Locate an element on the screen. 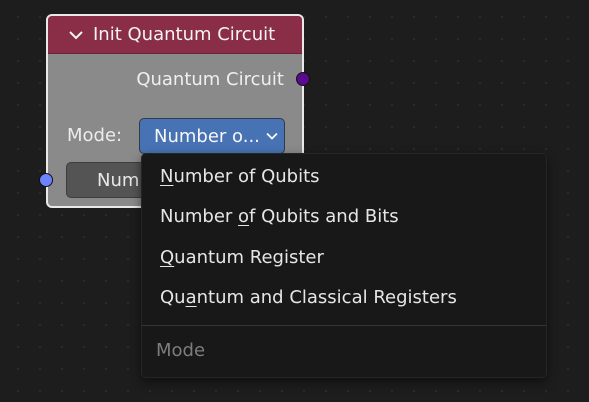 The height and width of the screenshot is (402, 589). menu-title: Mode is located at coordinates (181, 350).